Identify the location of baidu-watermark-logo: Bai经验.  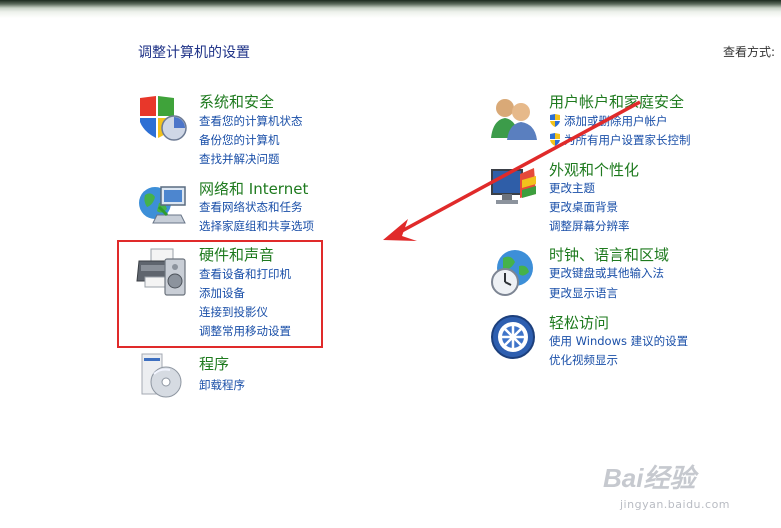
(649, 478).